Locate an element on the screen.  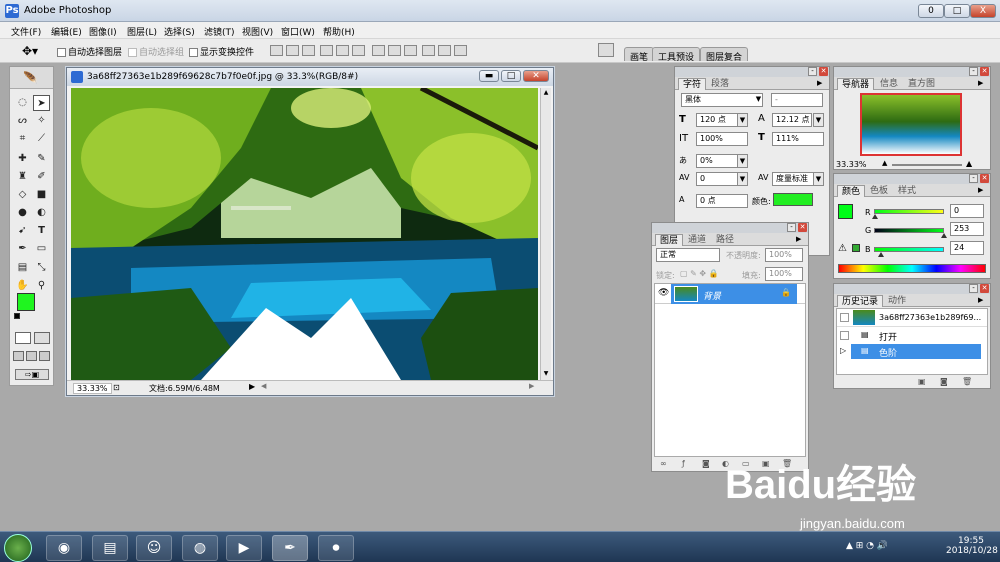
document-minimize-button: ▬ is located at coordinates (489, 76).